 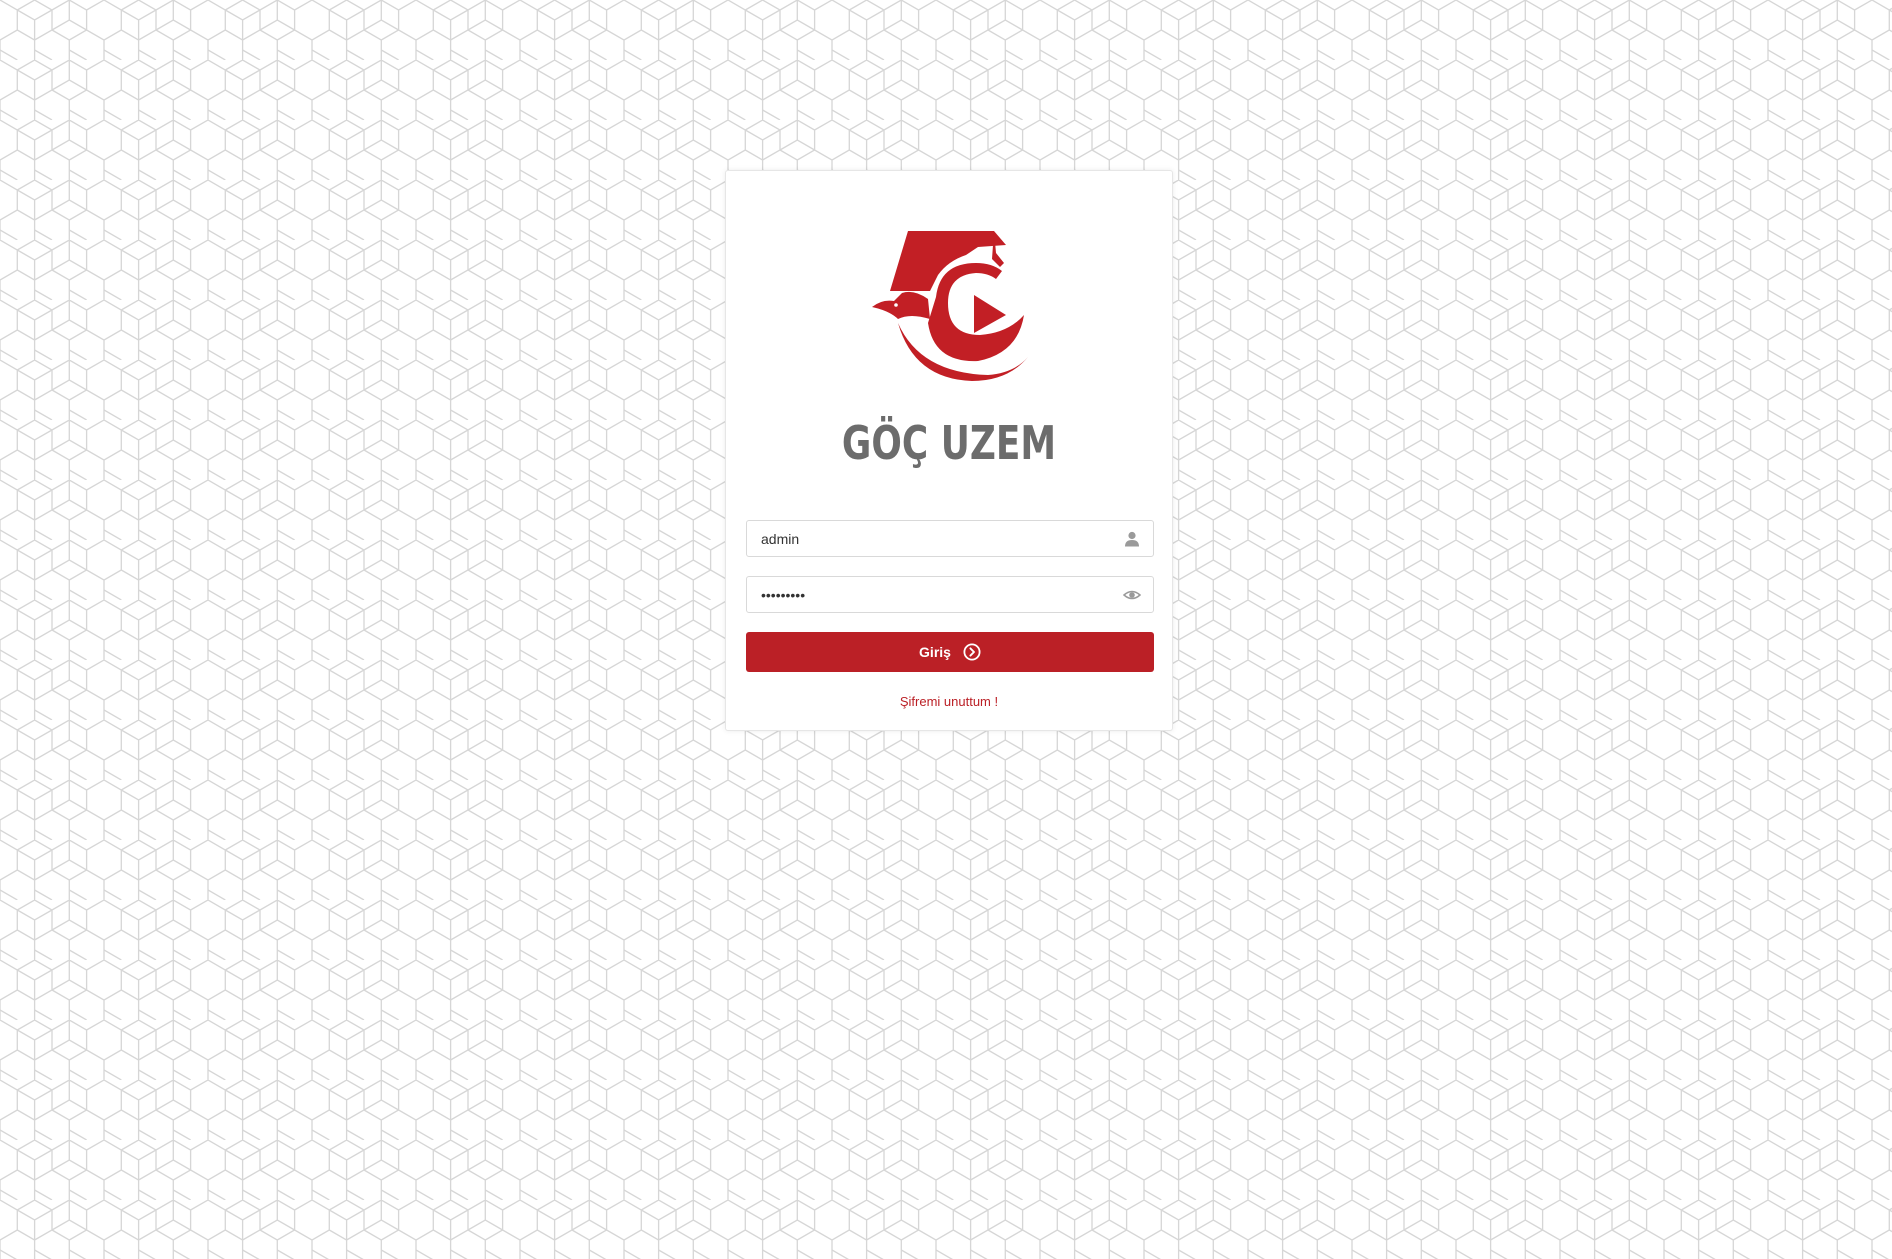 What do you see at coordinates (1132, 595) in the screenshot?
I see `eye-icon` at bounding box center [1132, 595].